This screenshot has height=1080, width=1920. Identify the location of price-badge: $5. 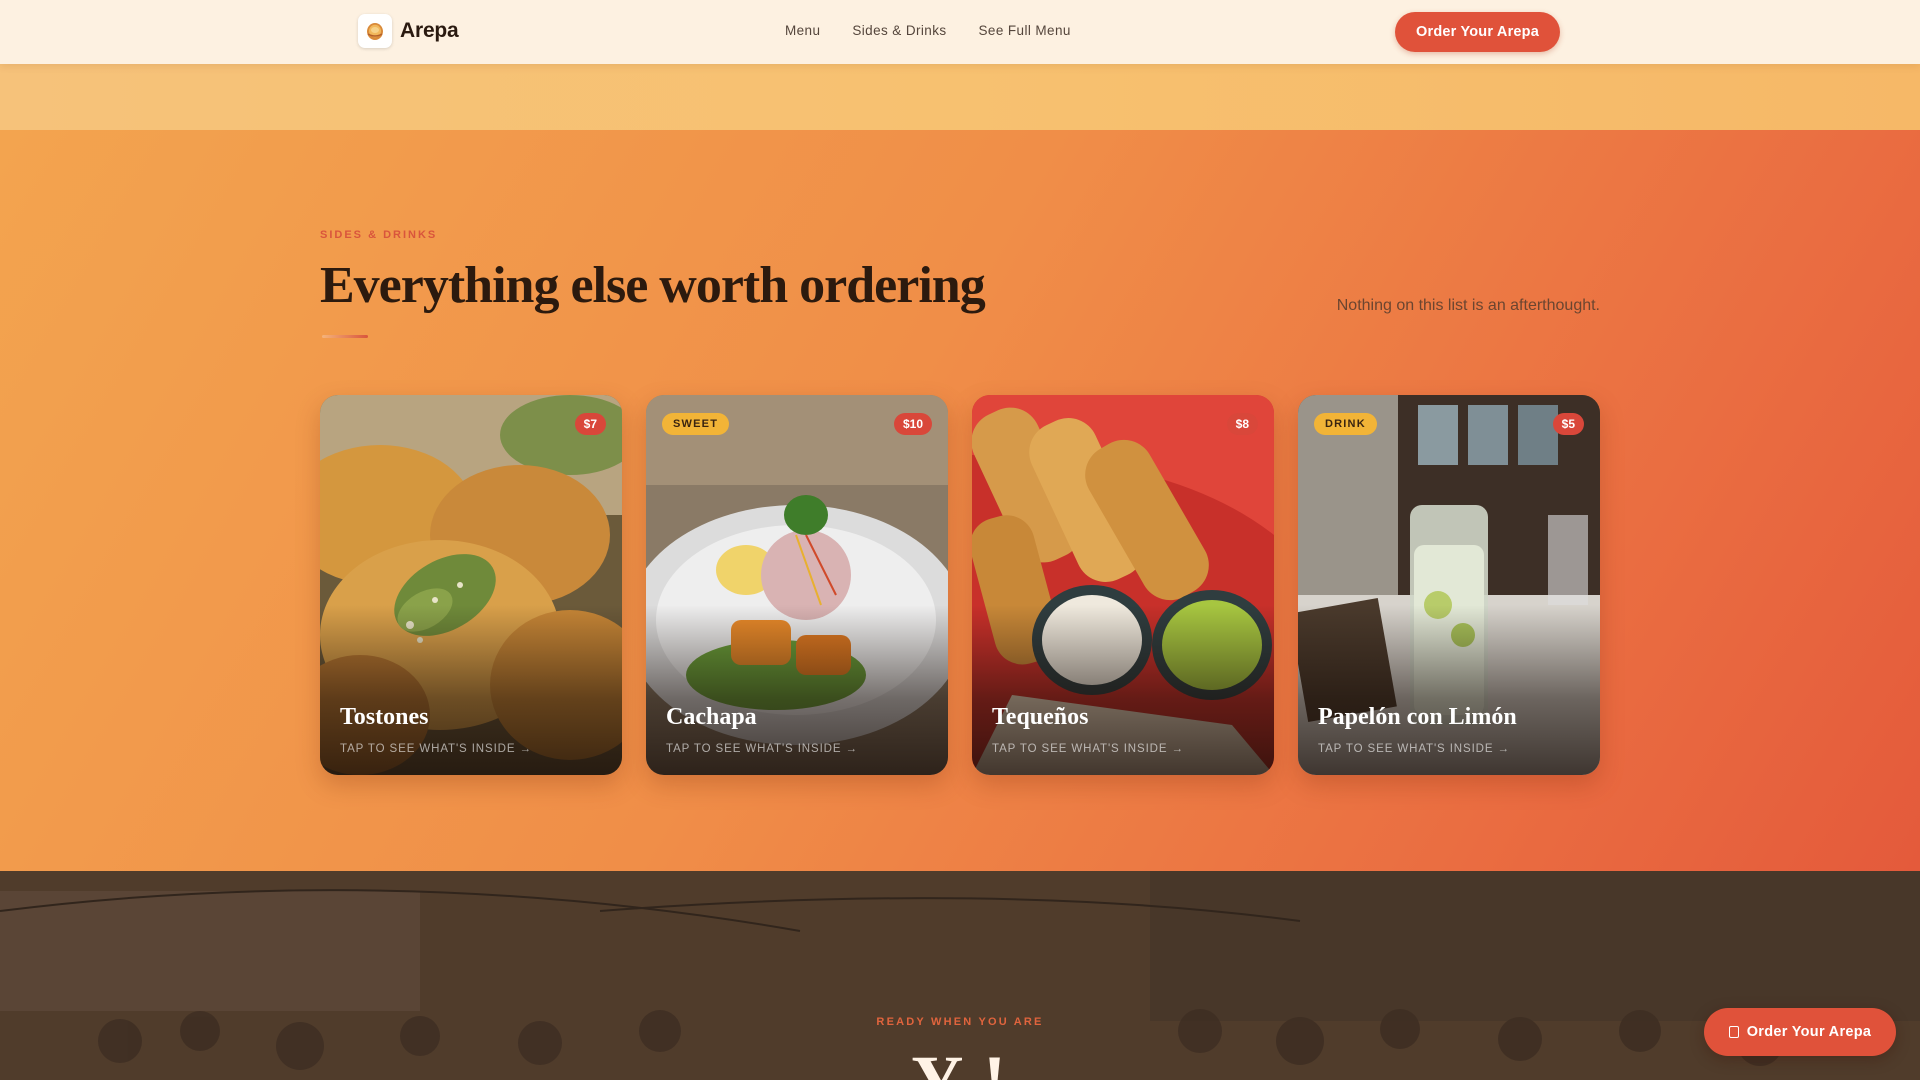
(1568, 424).